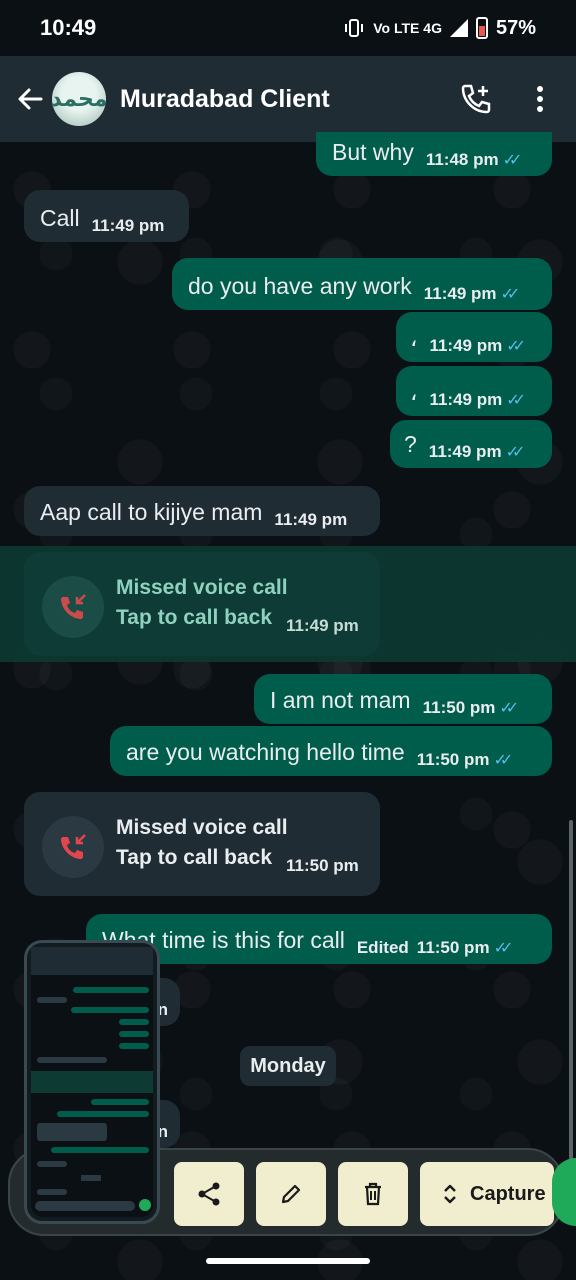 The height and width of the screenshot is (1280, 576). I want to click on message-text: are you watching hello time, so click(265, 752).